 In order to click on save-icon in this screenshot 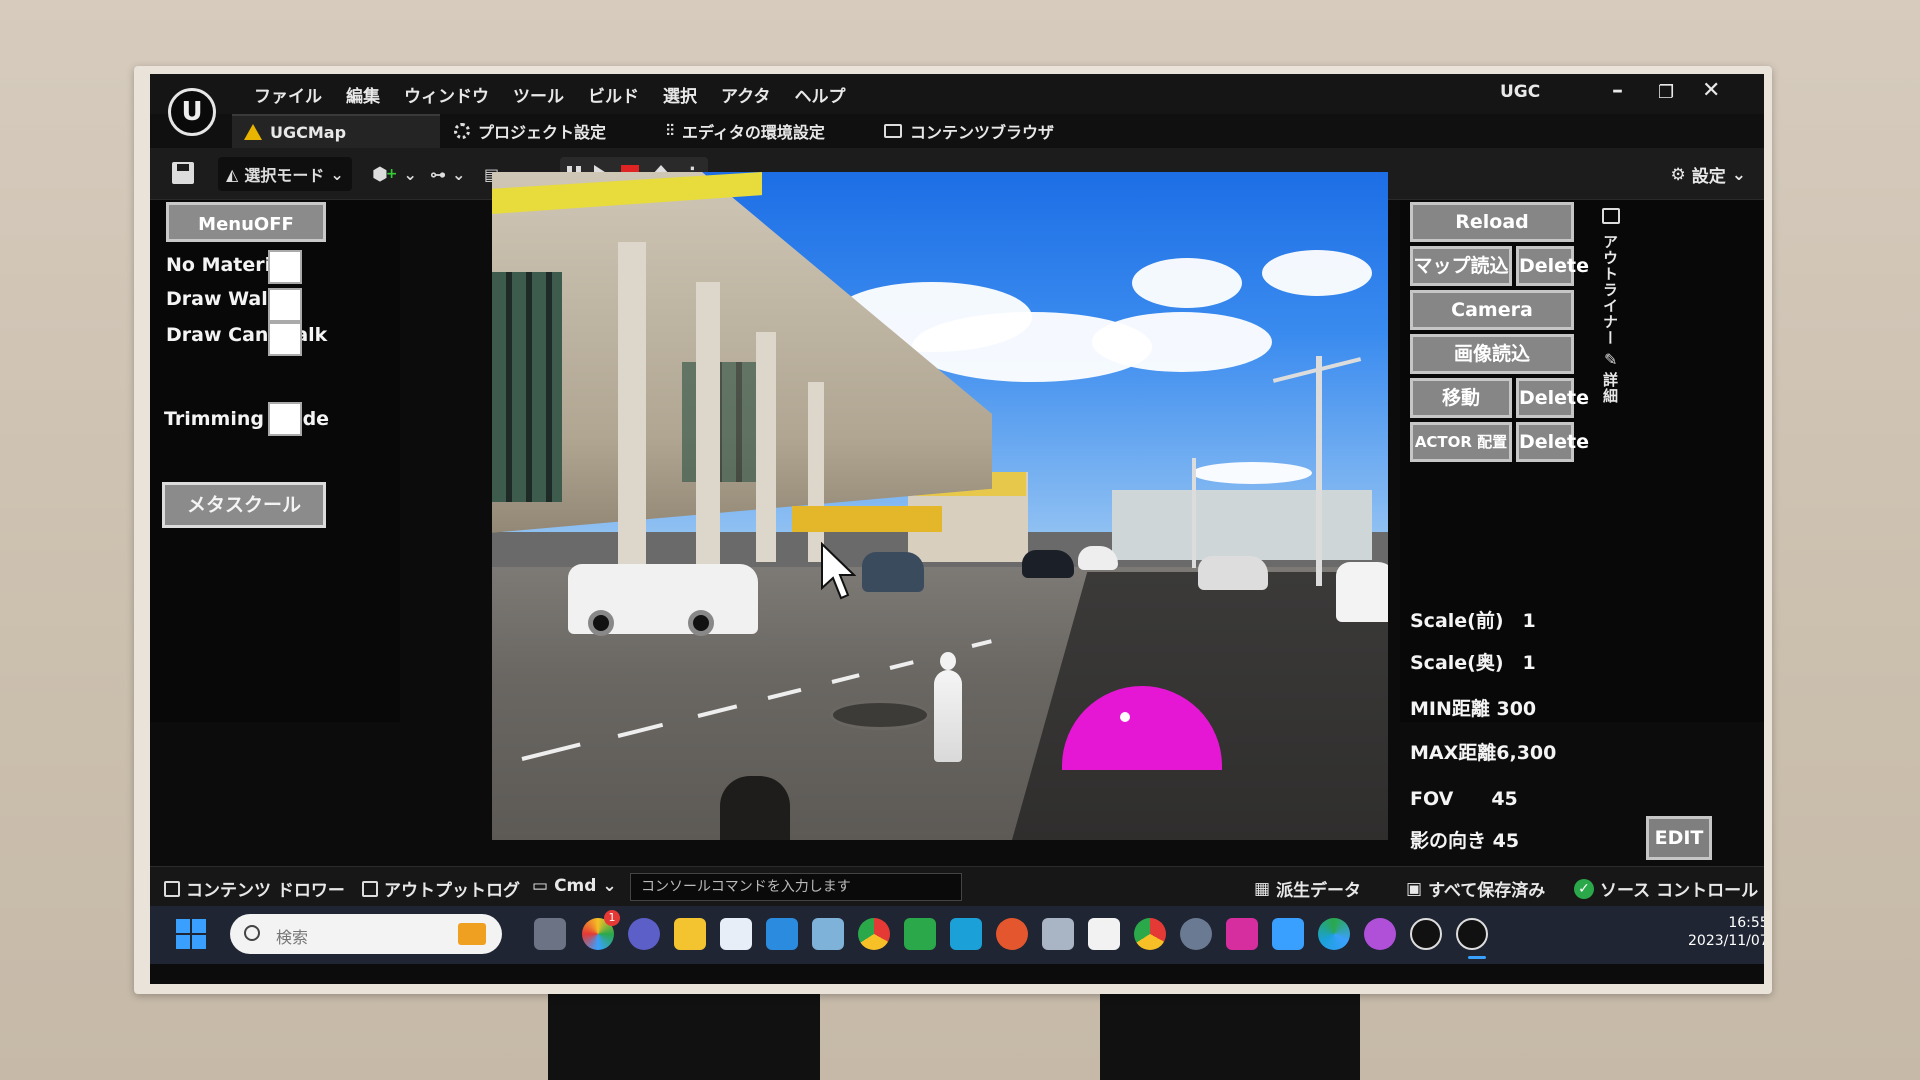, I will do `click(183, 173)`.